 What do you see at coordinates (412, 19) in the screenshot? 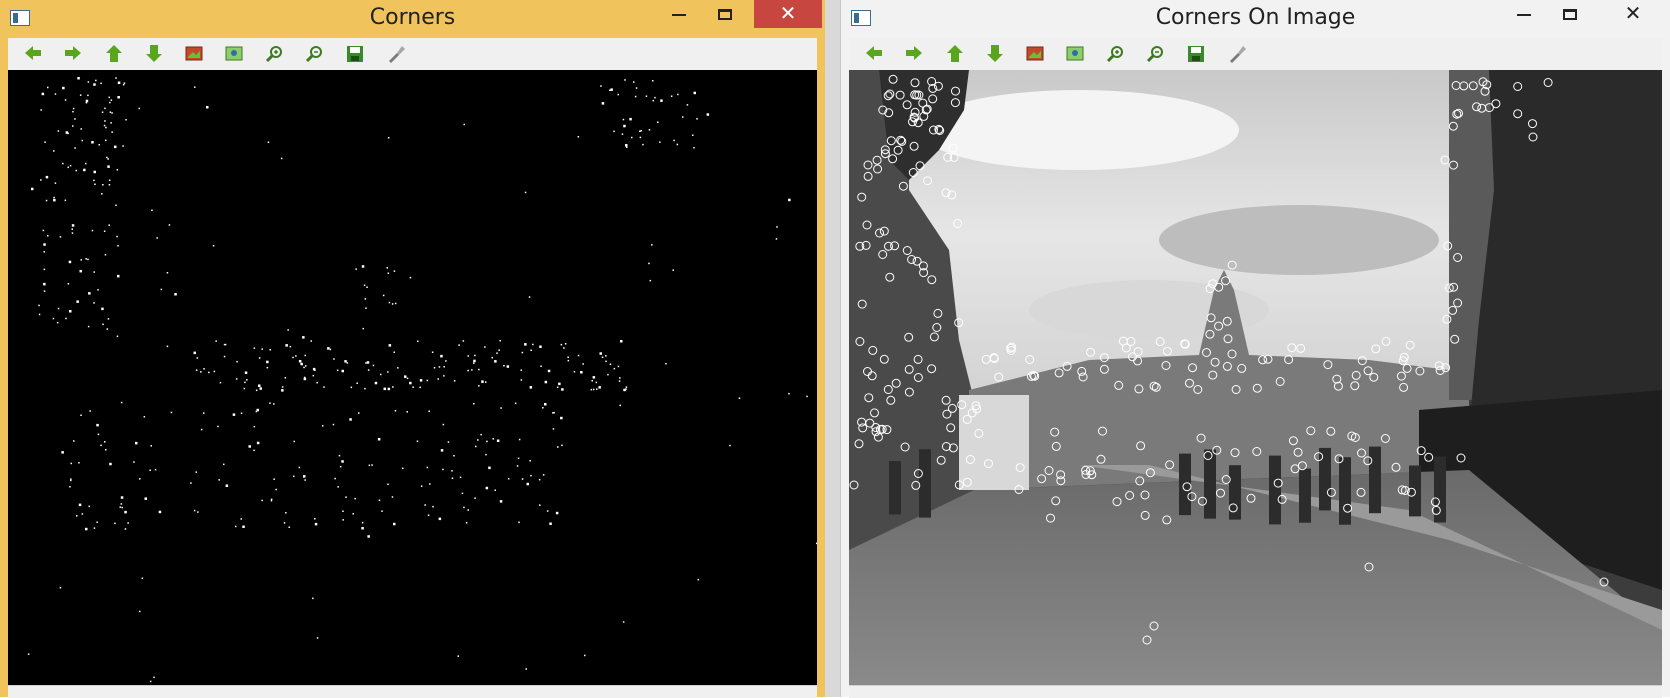
I see `titlebar: Corners ✕` at bounding box center [412, 19].